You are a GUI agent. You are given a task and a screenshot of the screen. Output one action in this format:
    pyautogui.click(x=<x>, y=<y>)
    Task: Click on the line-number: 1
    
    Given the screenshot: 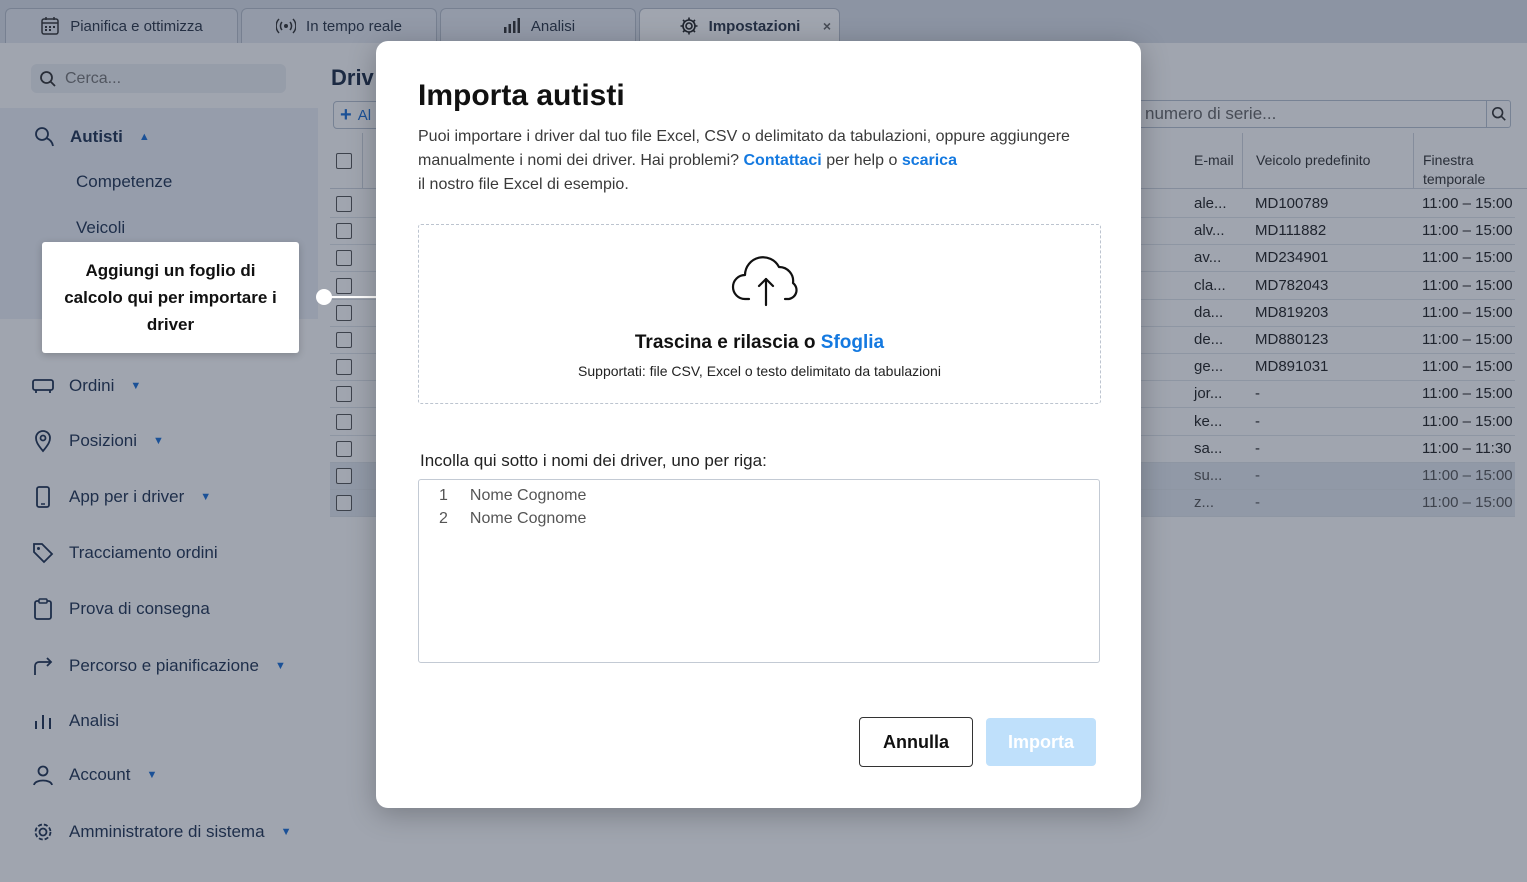 What is the action you would take?
    pyautogui.click(x=443, y=495)
    